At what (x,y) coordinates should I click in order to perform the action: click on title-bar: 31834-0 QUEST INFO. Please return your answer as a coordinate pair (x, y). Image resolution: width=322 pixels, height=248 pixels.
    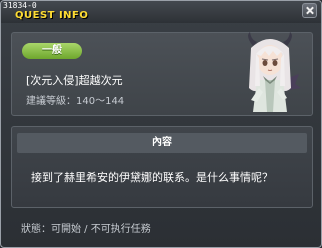
    Looking at the image, I should click on (161, 12).